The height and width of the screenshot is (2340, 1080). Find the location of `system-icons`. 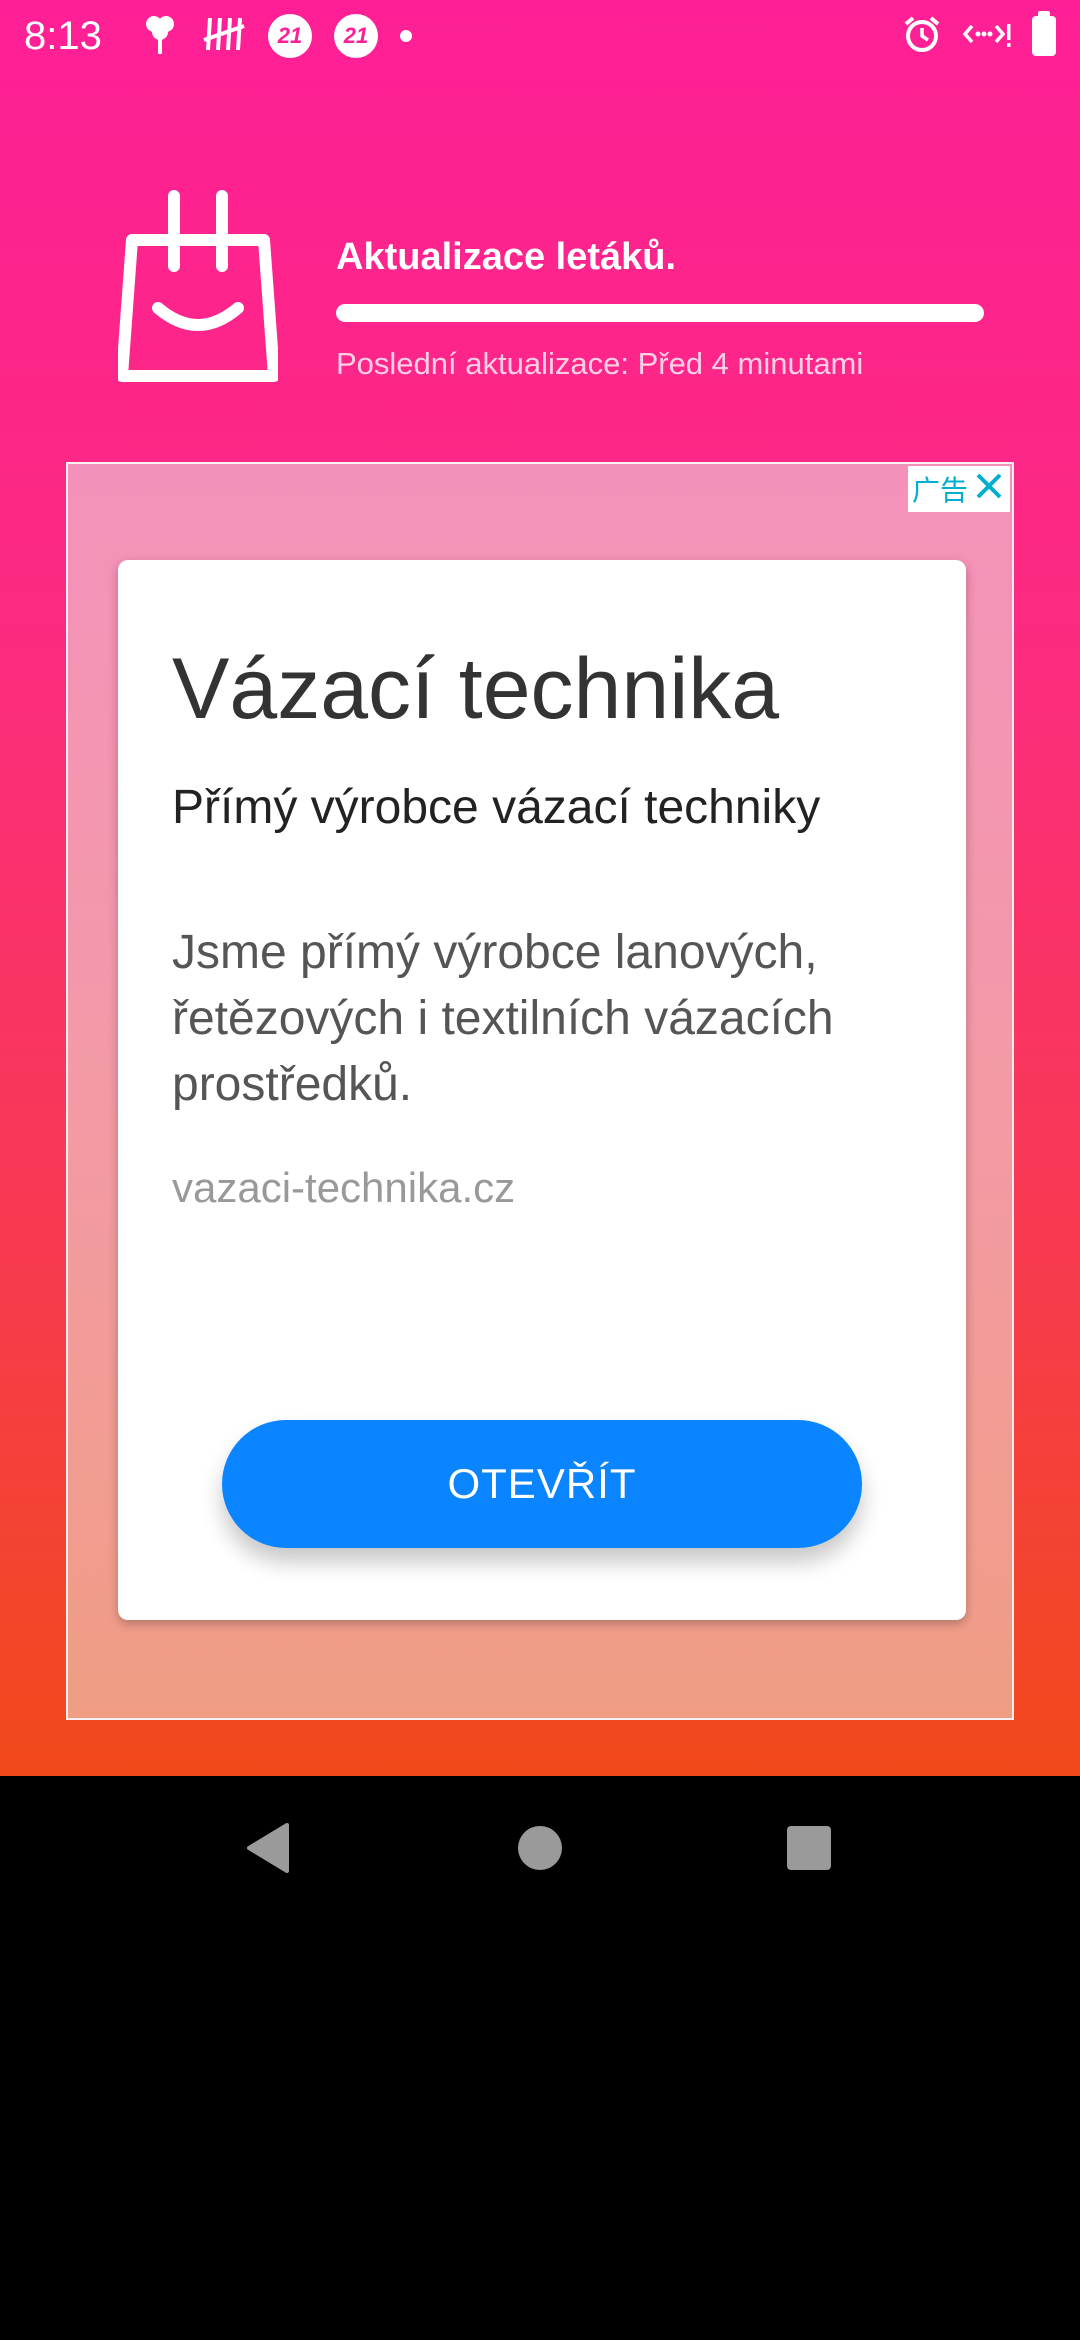

system-icons is located at coordinates (979, 35).